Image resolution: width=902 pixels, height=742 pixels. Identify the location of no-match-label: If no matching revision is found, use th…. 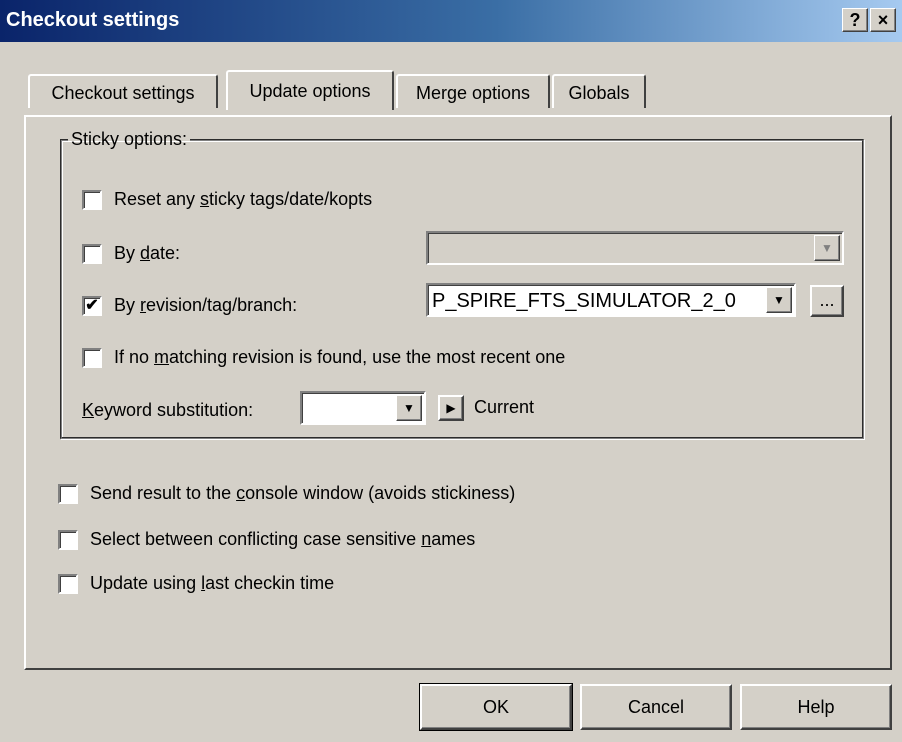
(340, 357).